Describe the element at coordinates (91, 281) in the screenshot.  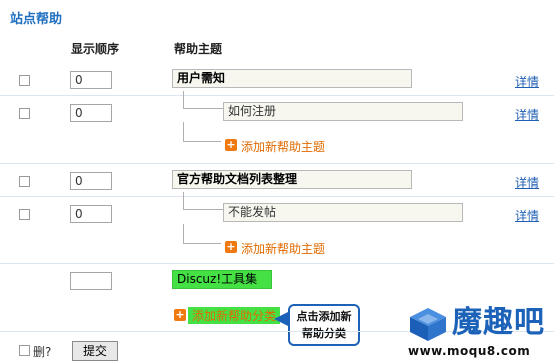
I see `new-category-order-input` at that location.